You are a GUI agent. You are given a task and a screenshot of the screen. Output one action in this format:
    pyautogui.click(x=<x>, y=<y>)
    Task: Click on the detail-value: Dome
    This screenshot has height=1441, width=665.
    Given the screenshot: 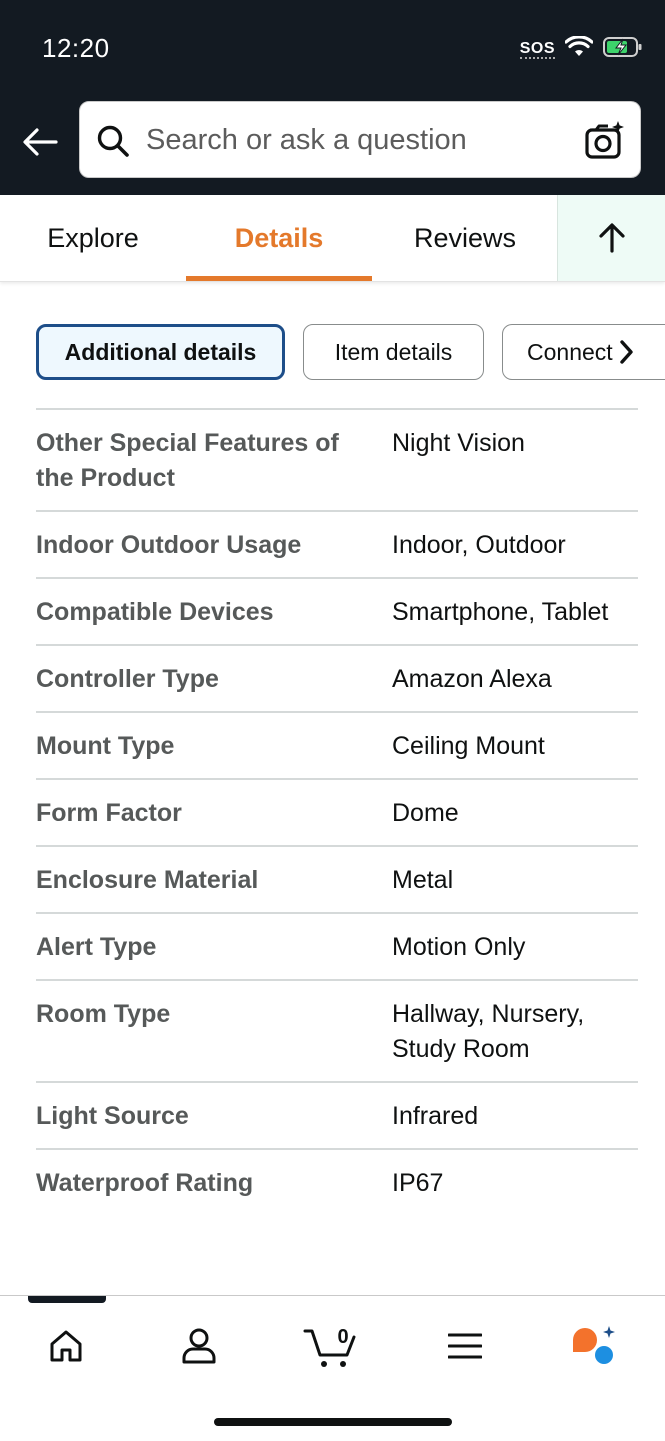 What is the action you would take?
    pyautogui.click(x=425, y=813)
    